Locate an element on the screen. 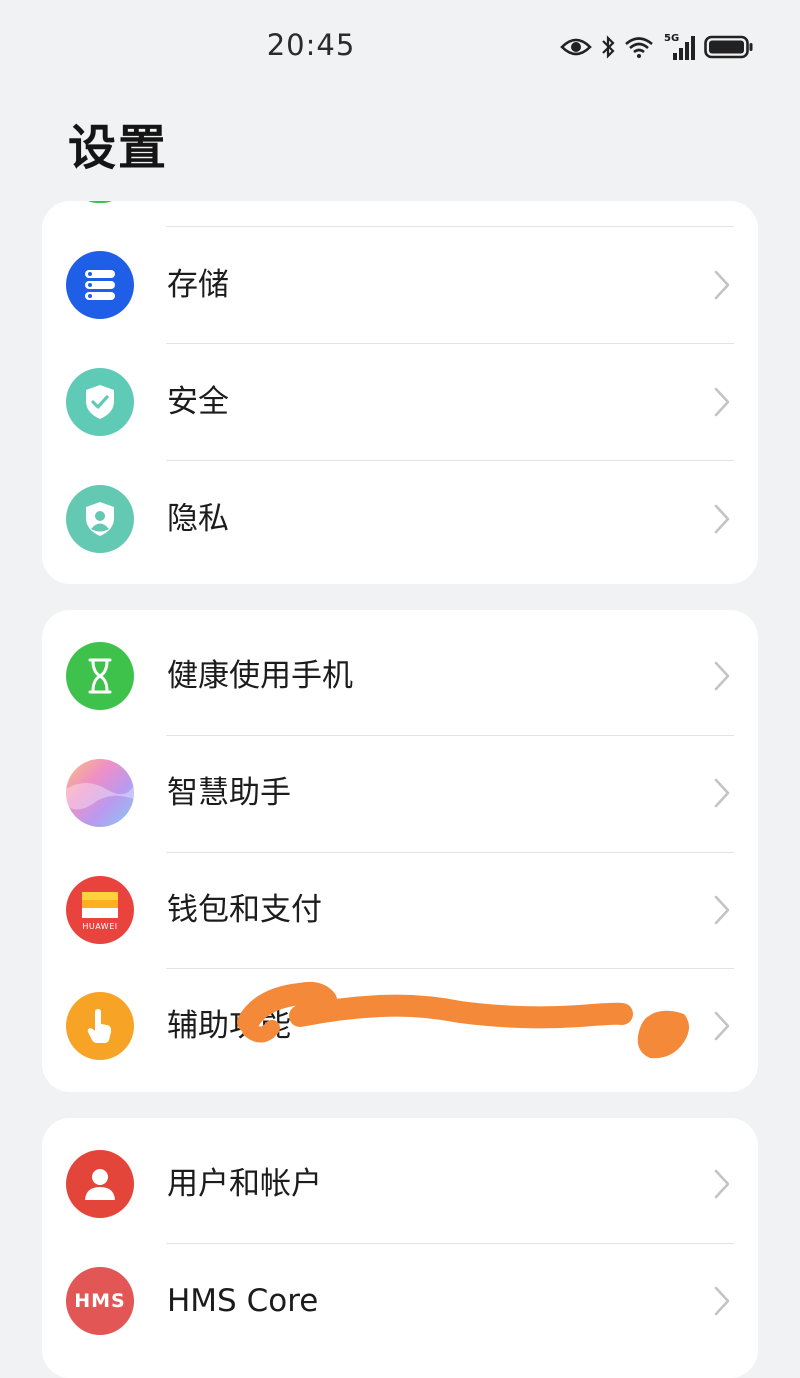  wifi-icon is located at coordinates (639, 47).